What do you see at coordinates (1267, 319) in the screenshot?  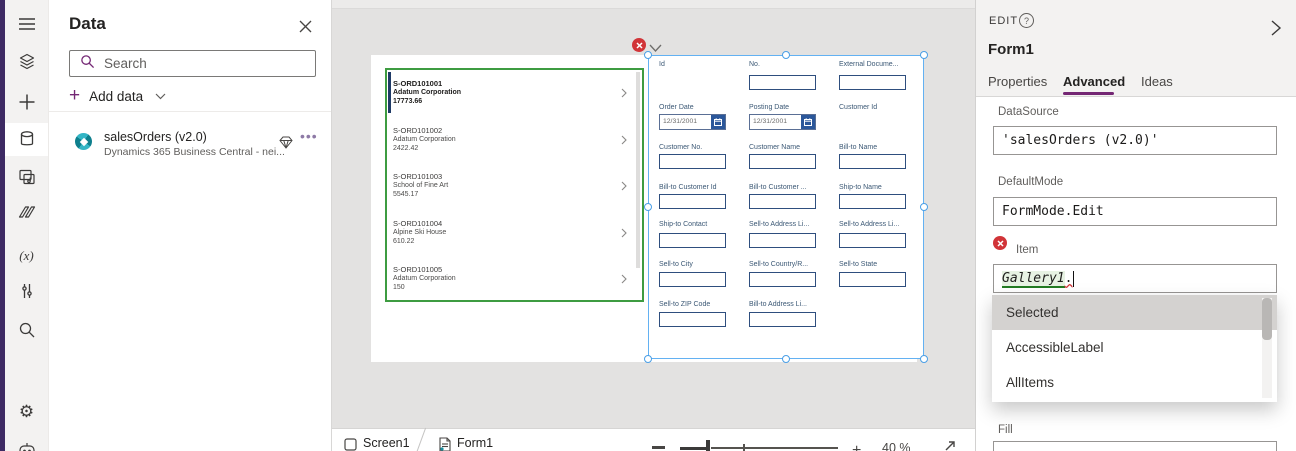 I see `dropdown-scrollbar-thumb` at bounding box center [1267, 319].